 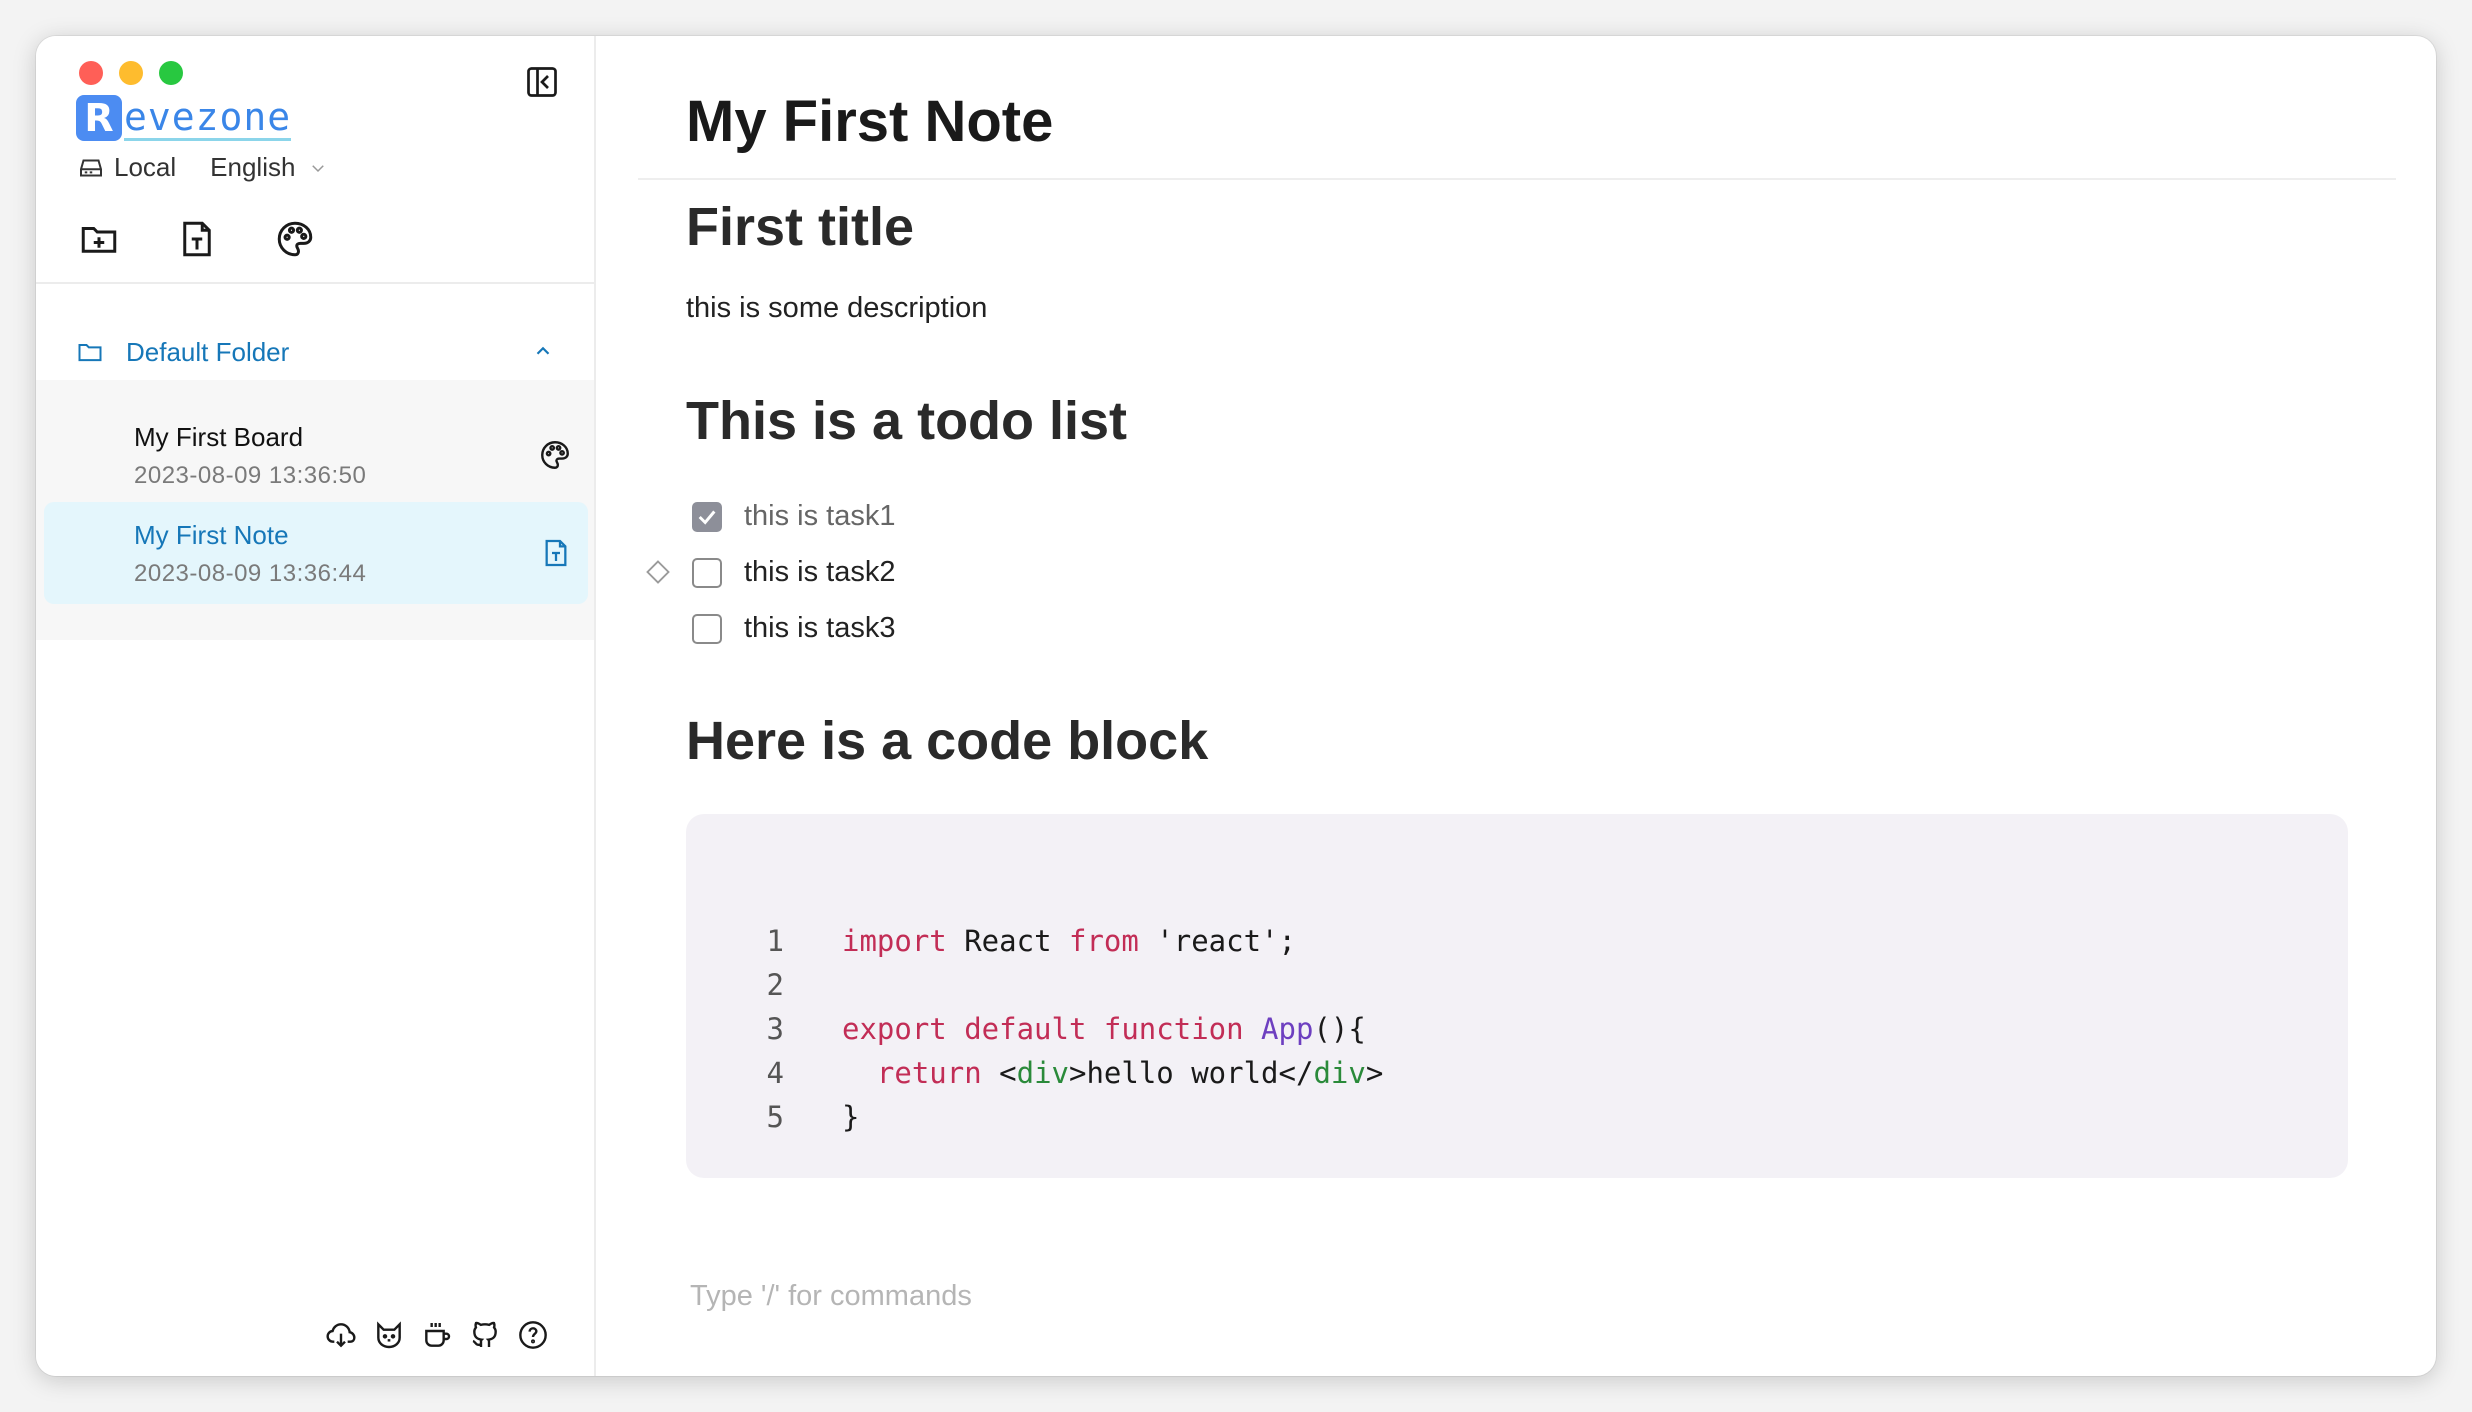 I want to click on paragraph-description: this is some description, so click(x=836, y=308).